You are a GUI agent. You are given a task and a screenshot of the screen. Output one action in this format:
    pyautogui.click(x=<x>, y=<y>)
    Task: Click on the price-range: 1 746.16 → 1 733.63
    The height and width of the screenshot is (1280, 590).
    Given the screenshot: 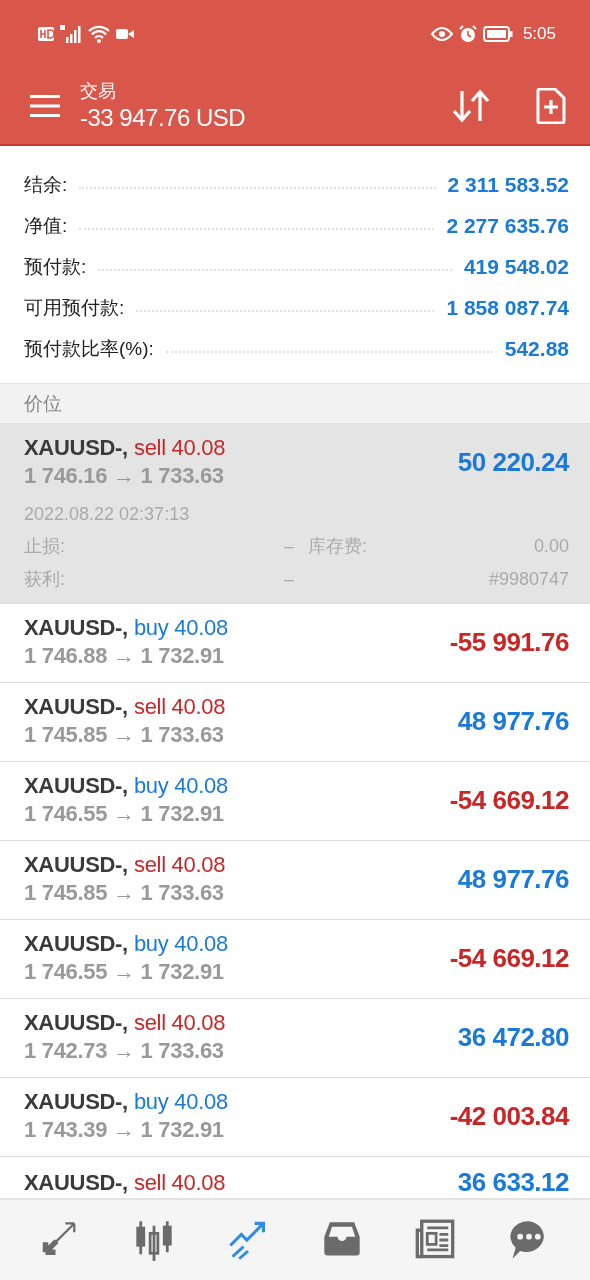 What is the action you would take?
    pyautogui.click(x=124, y=476)
    